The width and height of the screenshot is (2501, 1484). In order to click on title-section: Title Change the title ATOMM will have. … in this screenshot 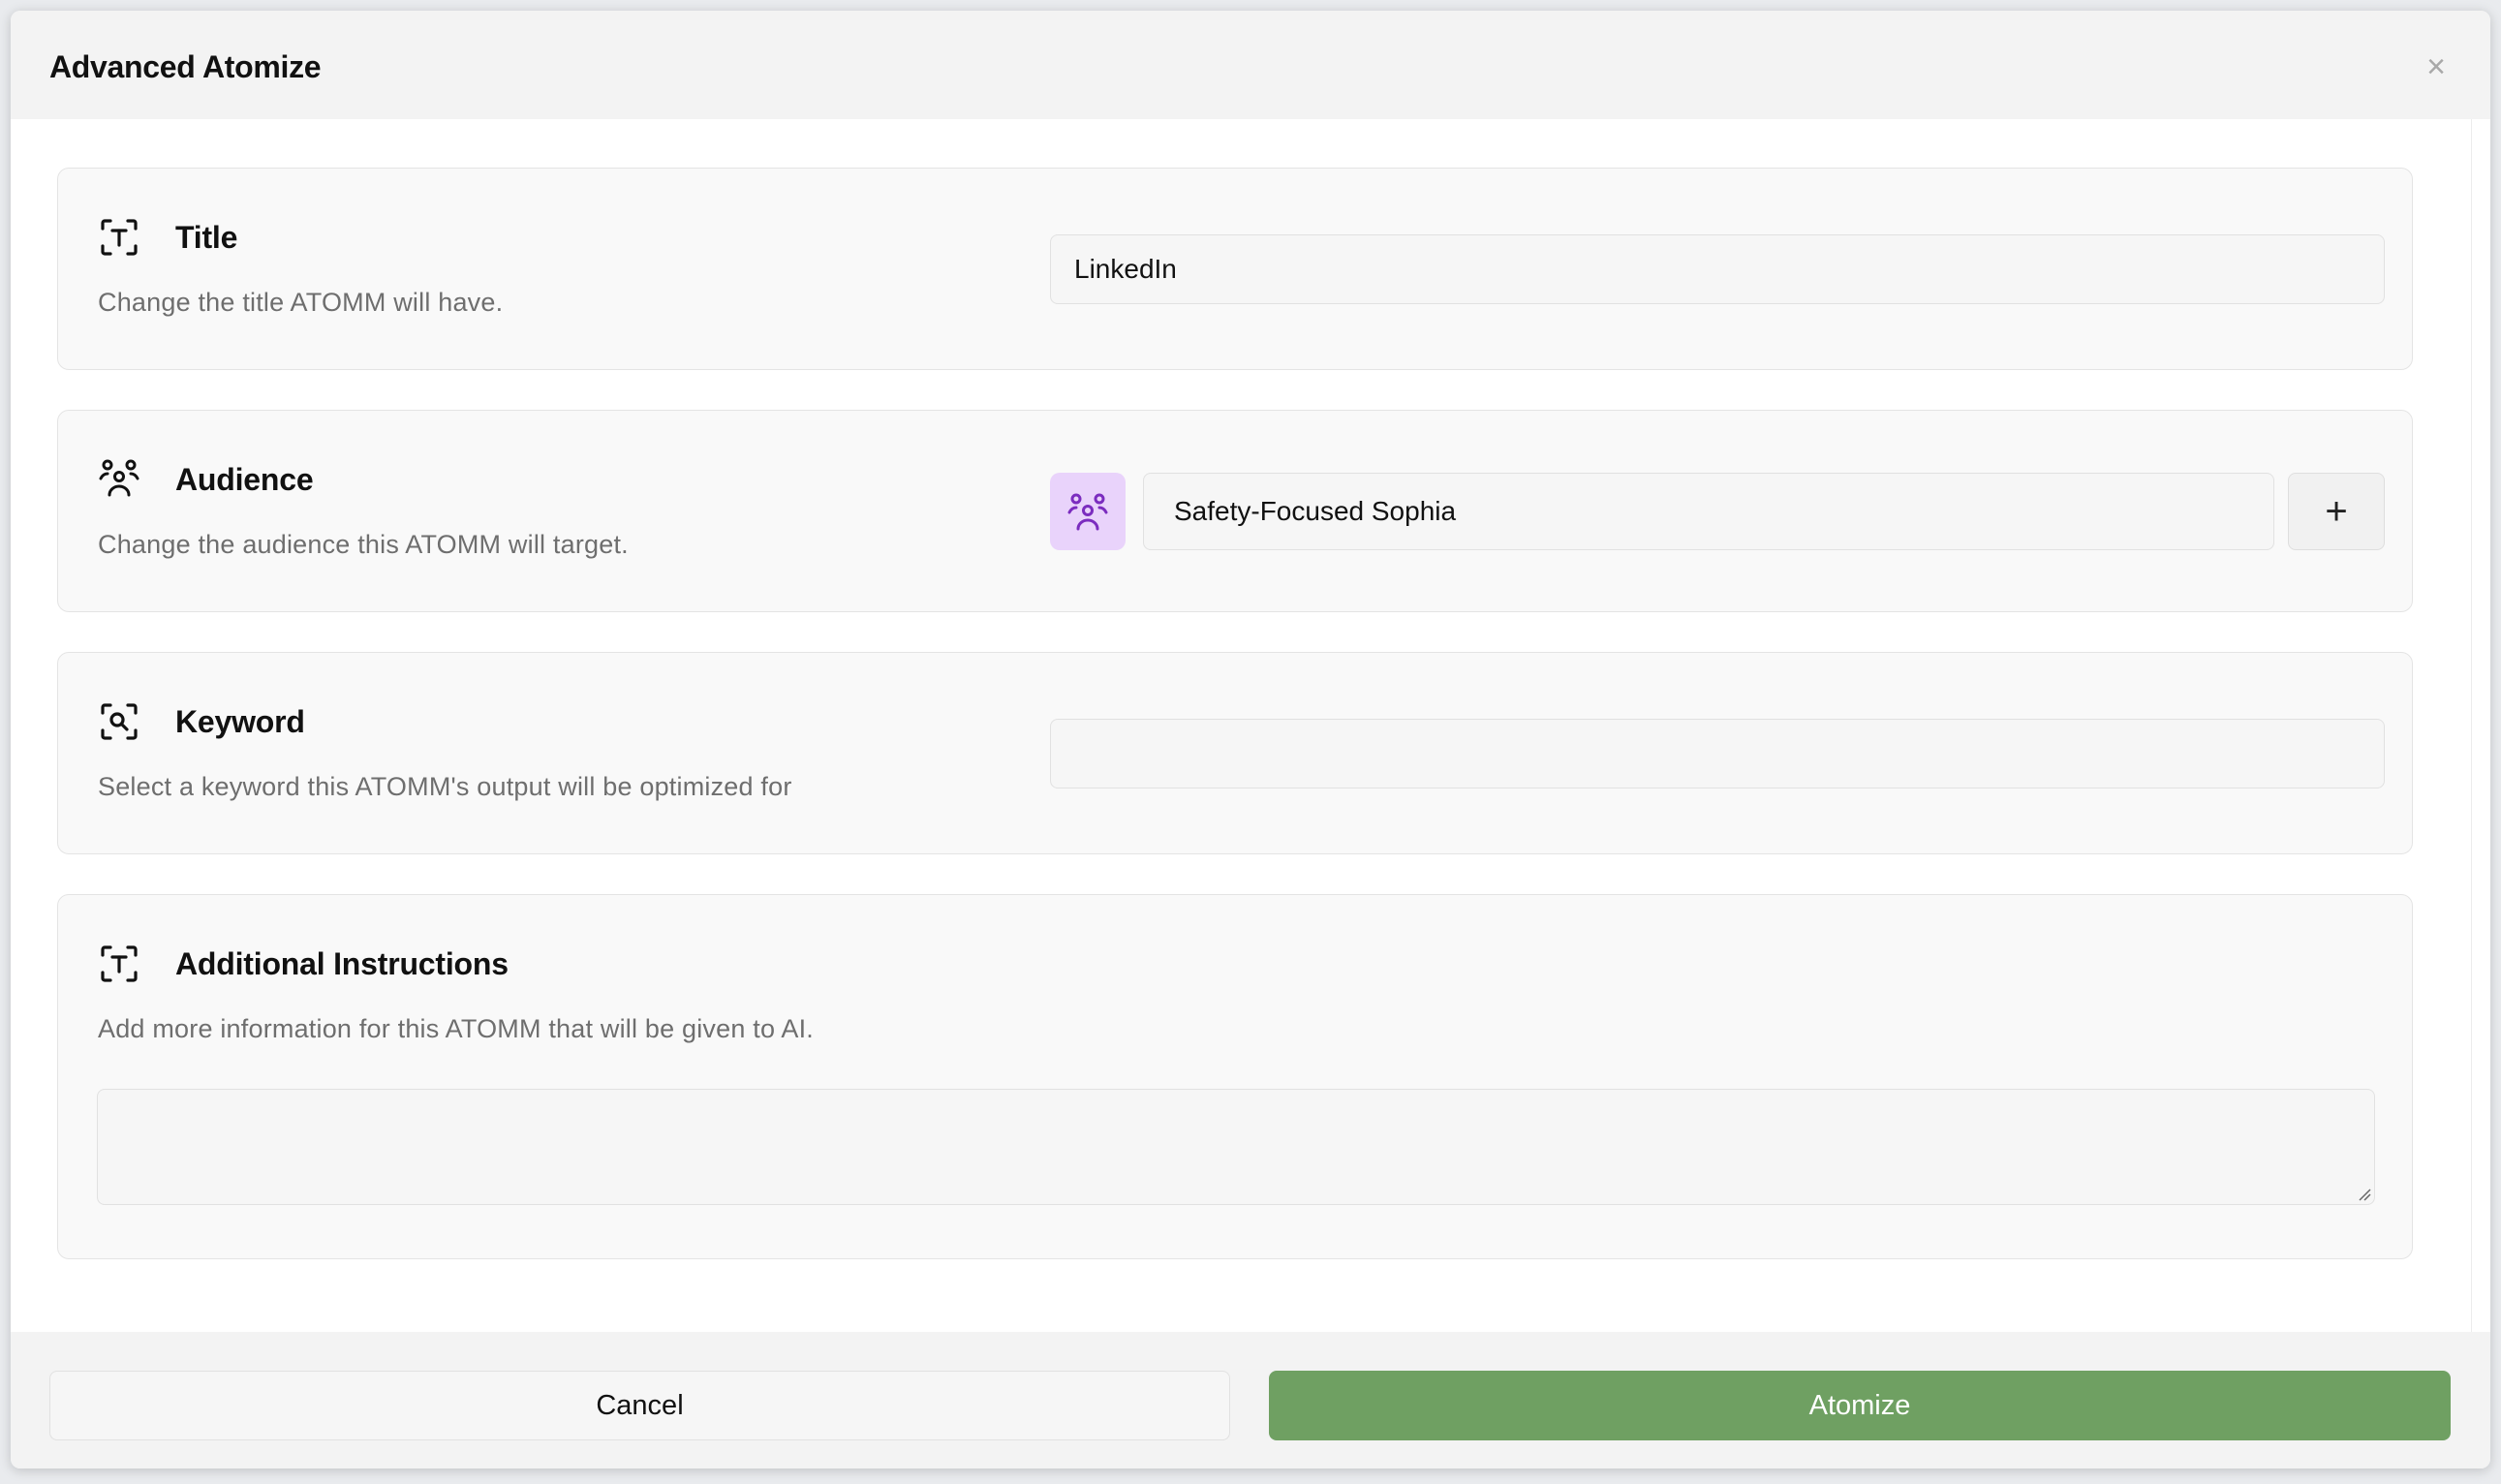, I will do `click(1235, 269)`.